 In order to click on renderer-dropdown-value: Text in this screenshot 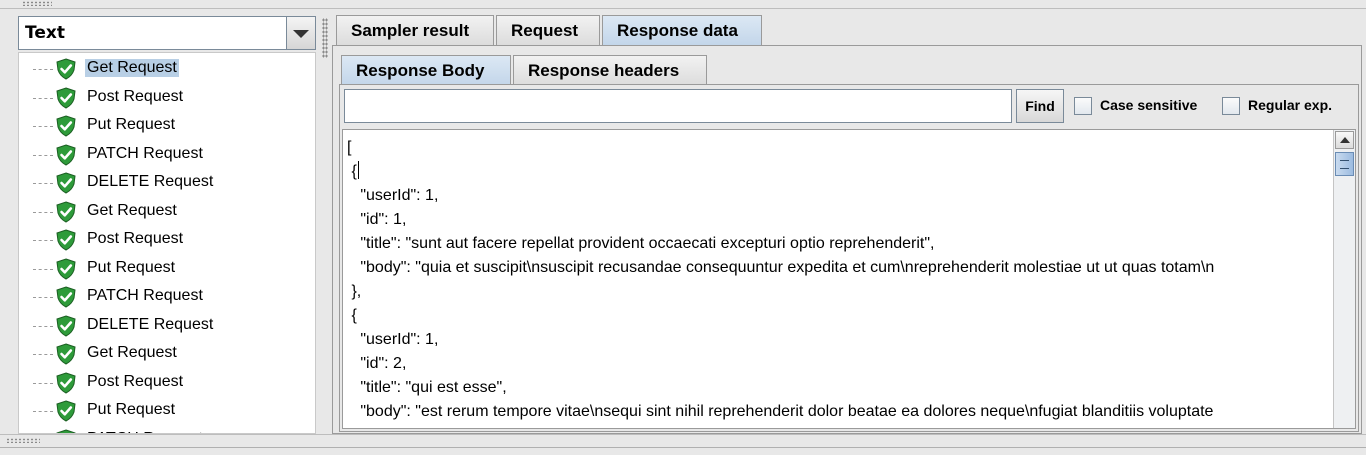, I will do `click(45, 33)`.